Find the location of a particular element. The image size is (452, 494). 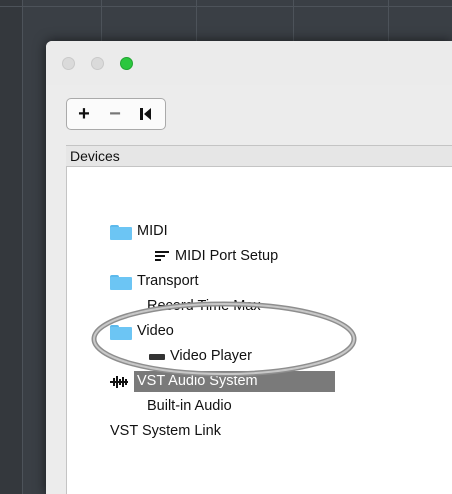

remove-device-button: − is located at coordinates (115, 114).